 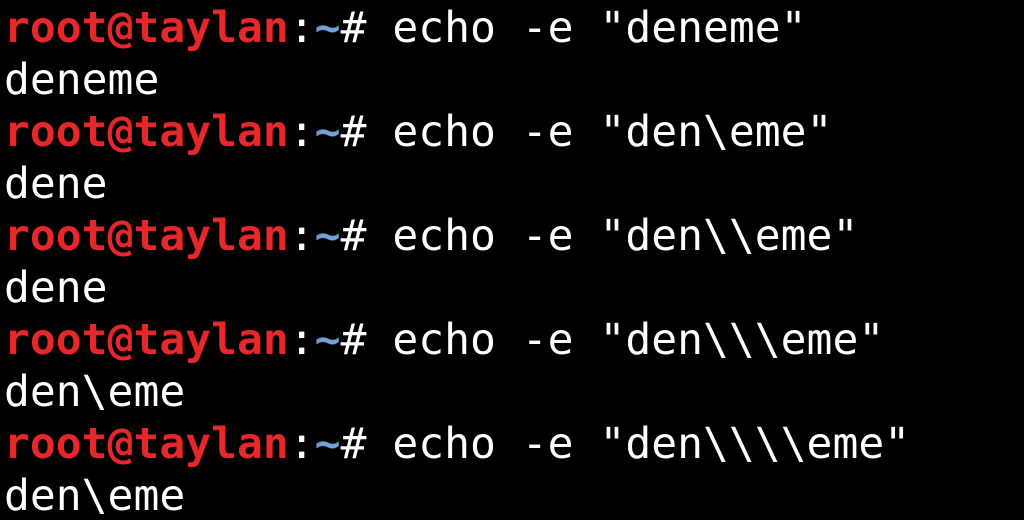 I want to click on prompt-line: root@taylan:~# echo -e "deneme", so click(x=514, y=28).